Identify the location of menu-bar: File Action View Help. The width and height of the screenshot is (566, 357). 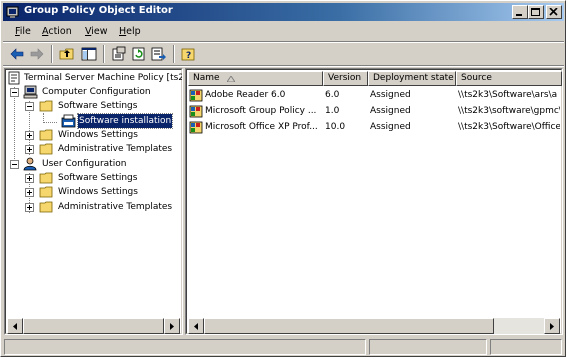
(283, 32).